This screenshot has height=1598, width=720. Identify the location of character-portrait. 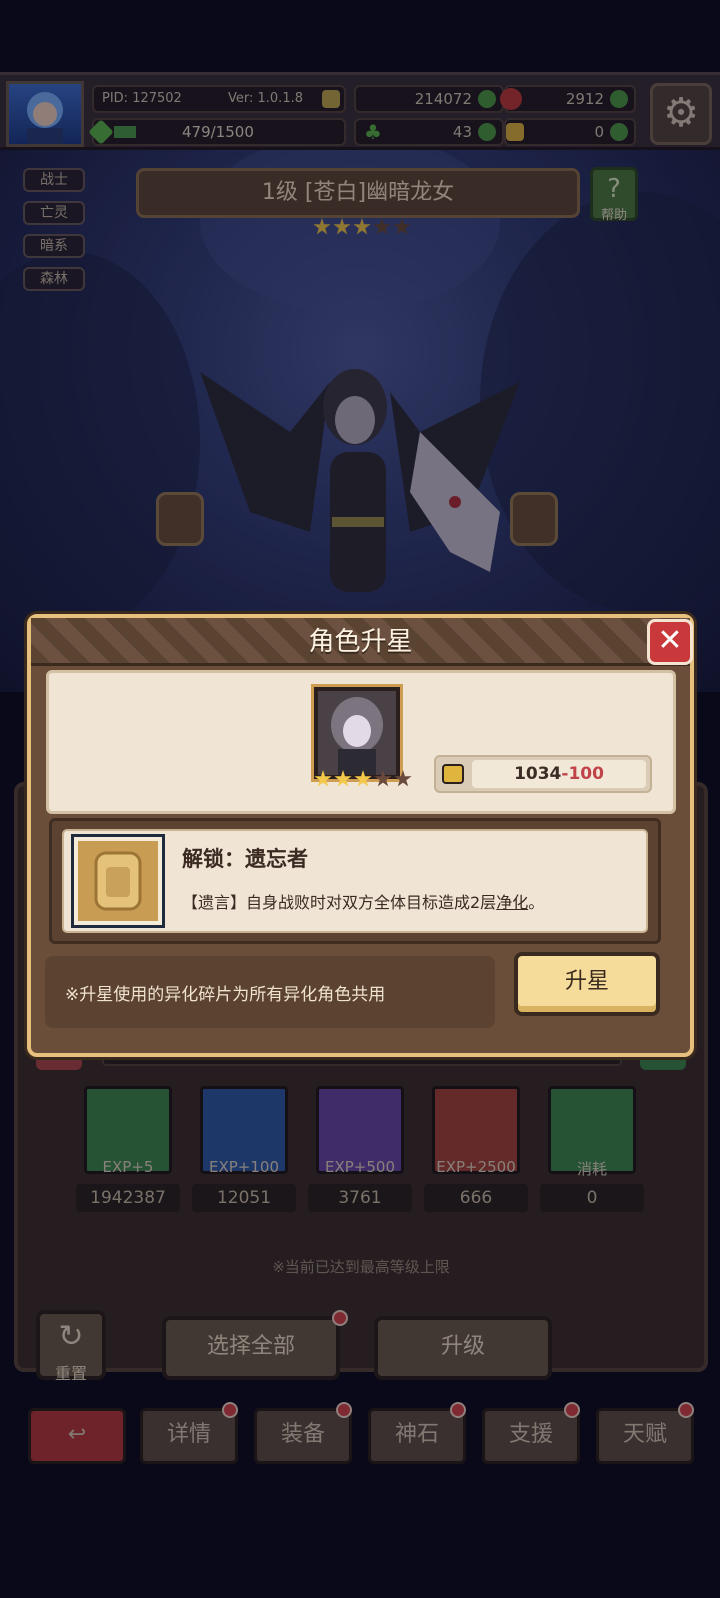
(357, 733).